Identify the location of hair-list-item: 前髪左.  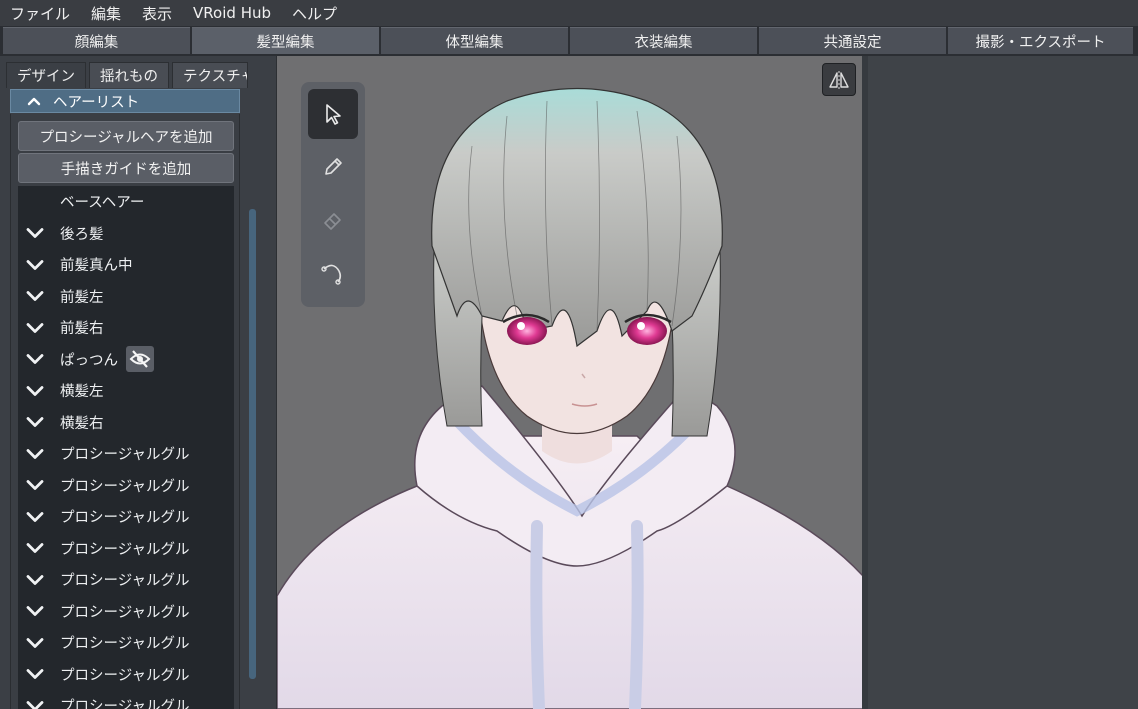
(126, 297).